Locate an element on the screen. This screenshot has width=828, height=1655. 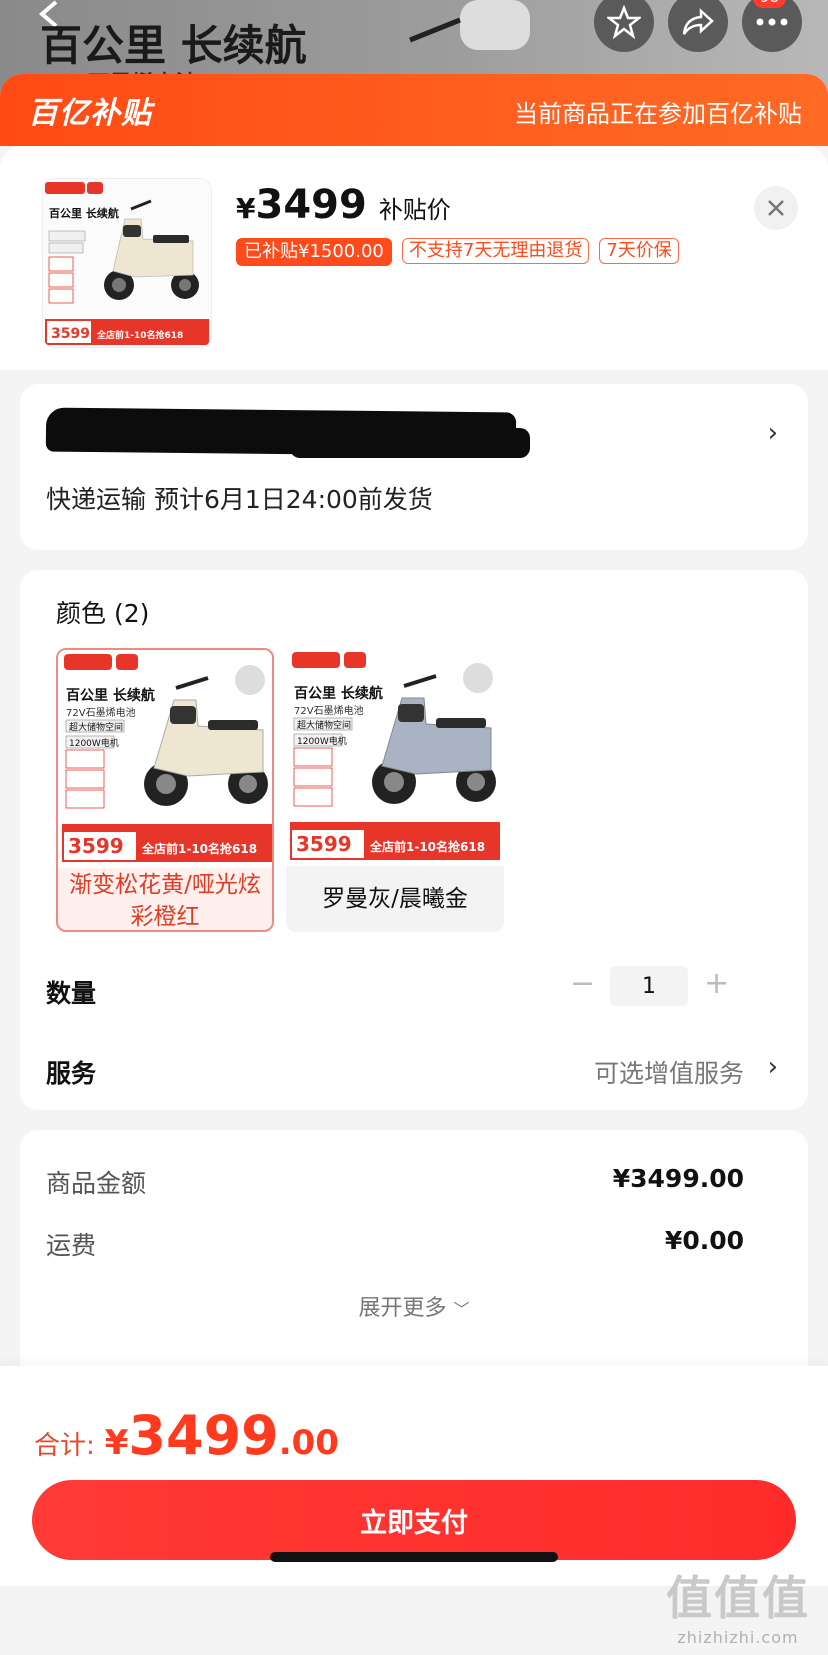
goods-amount-label: 商品金额 is located at coordinates (96, 1183).